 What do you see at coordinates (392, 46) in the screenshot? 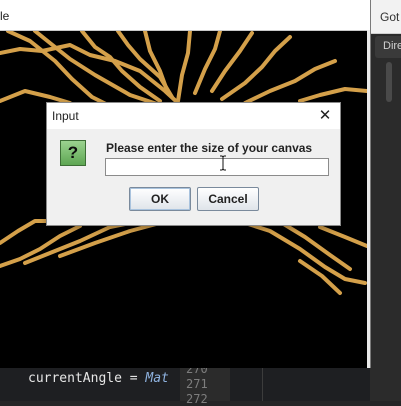
I see `ide-subtab-label: Dire` at bounding box center [392, 46].